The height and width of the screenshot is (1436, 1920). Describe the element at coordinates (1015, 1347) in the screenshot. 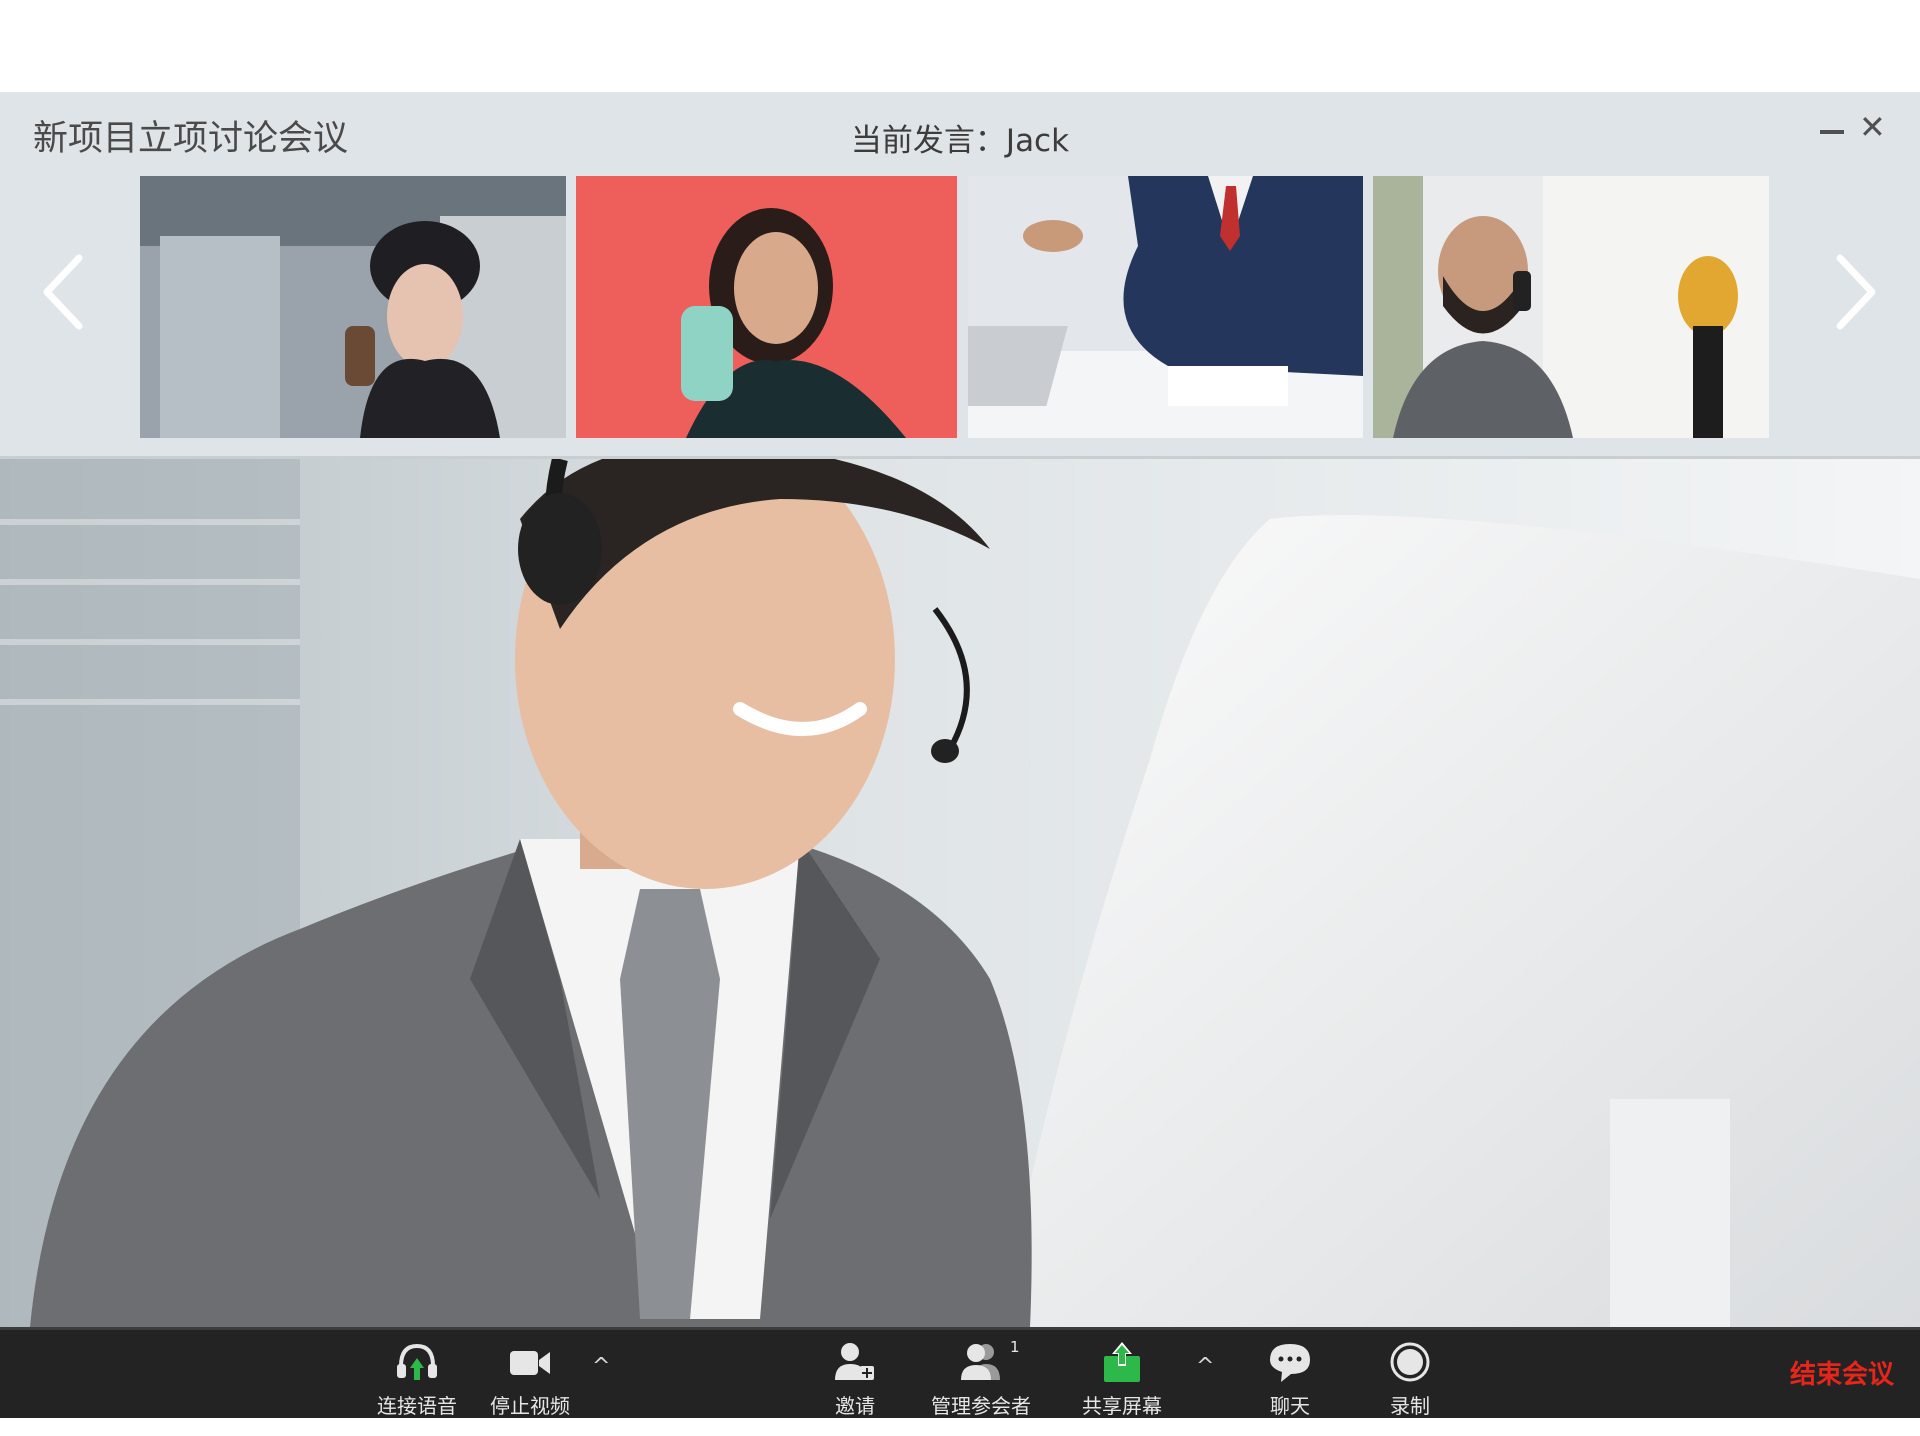

I see `participant-count-badge: 1` at that location.